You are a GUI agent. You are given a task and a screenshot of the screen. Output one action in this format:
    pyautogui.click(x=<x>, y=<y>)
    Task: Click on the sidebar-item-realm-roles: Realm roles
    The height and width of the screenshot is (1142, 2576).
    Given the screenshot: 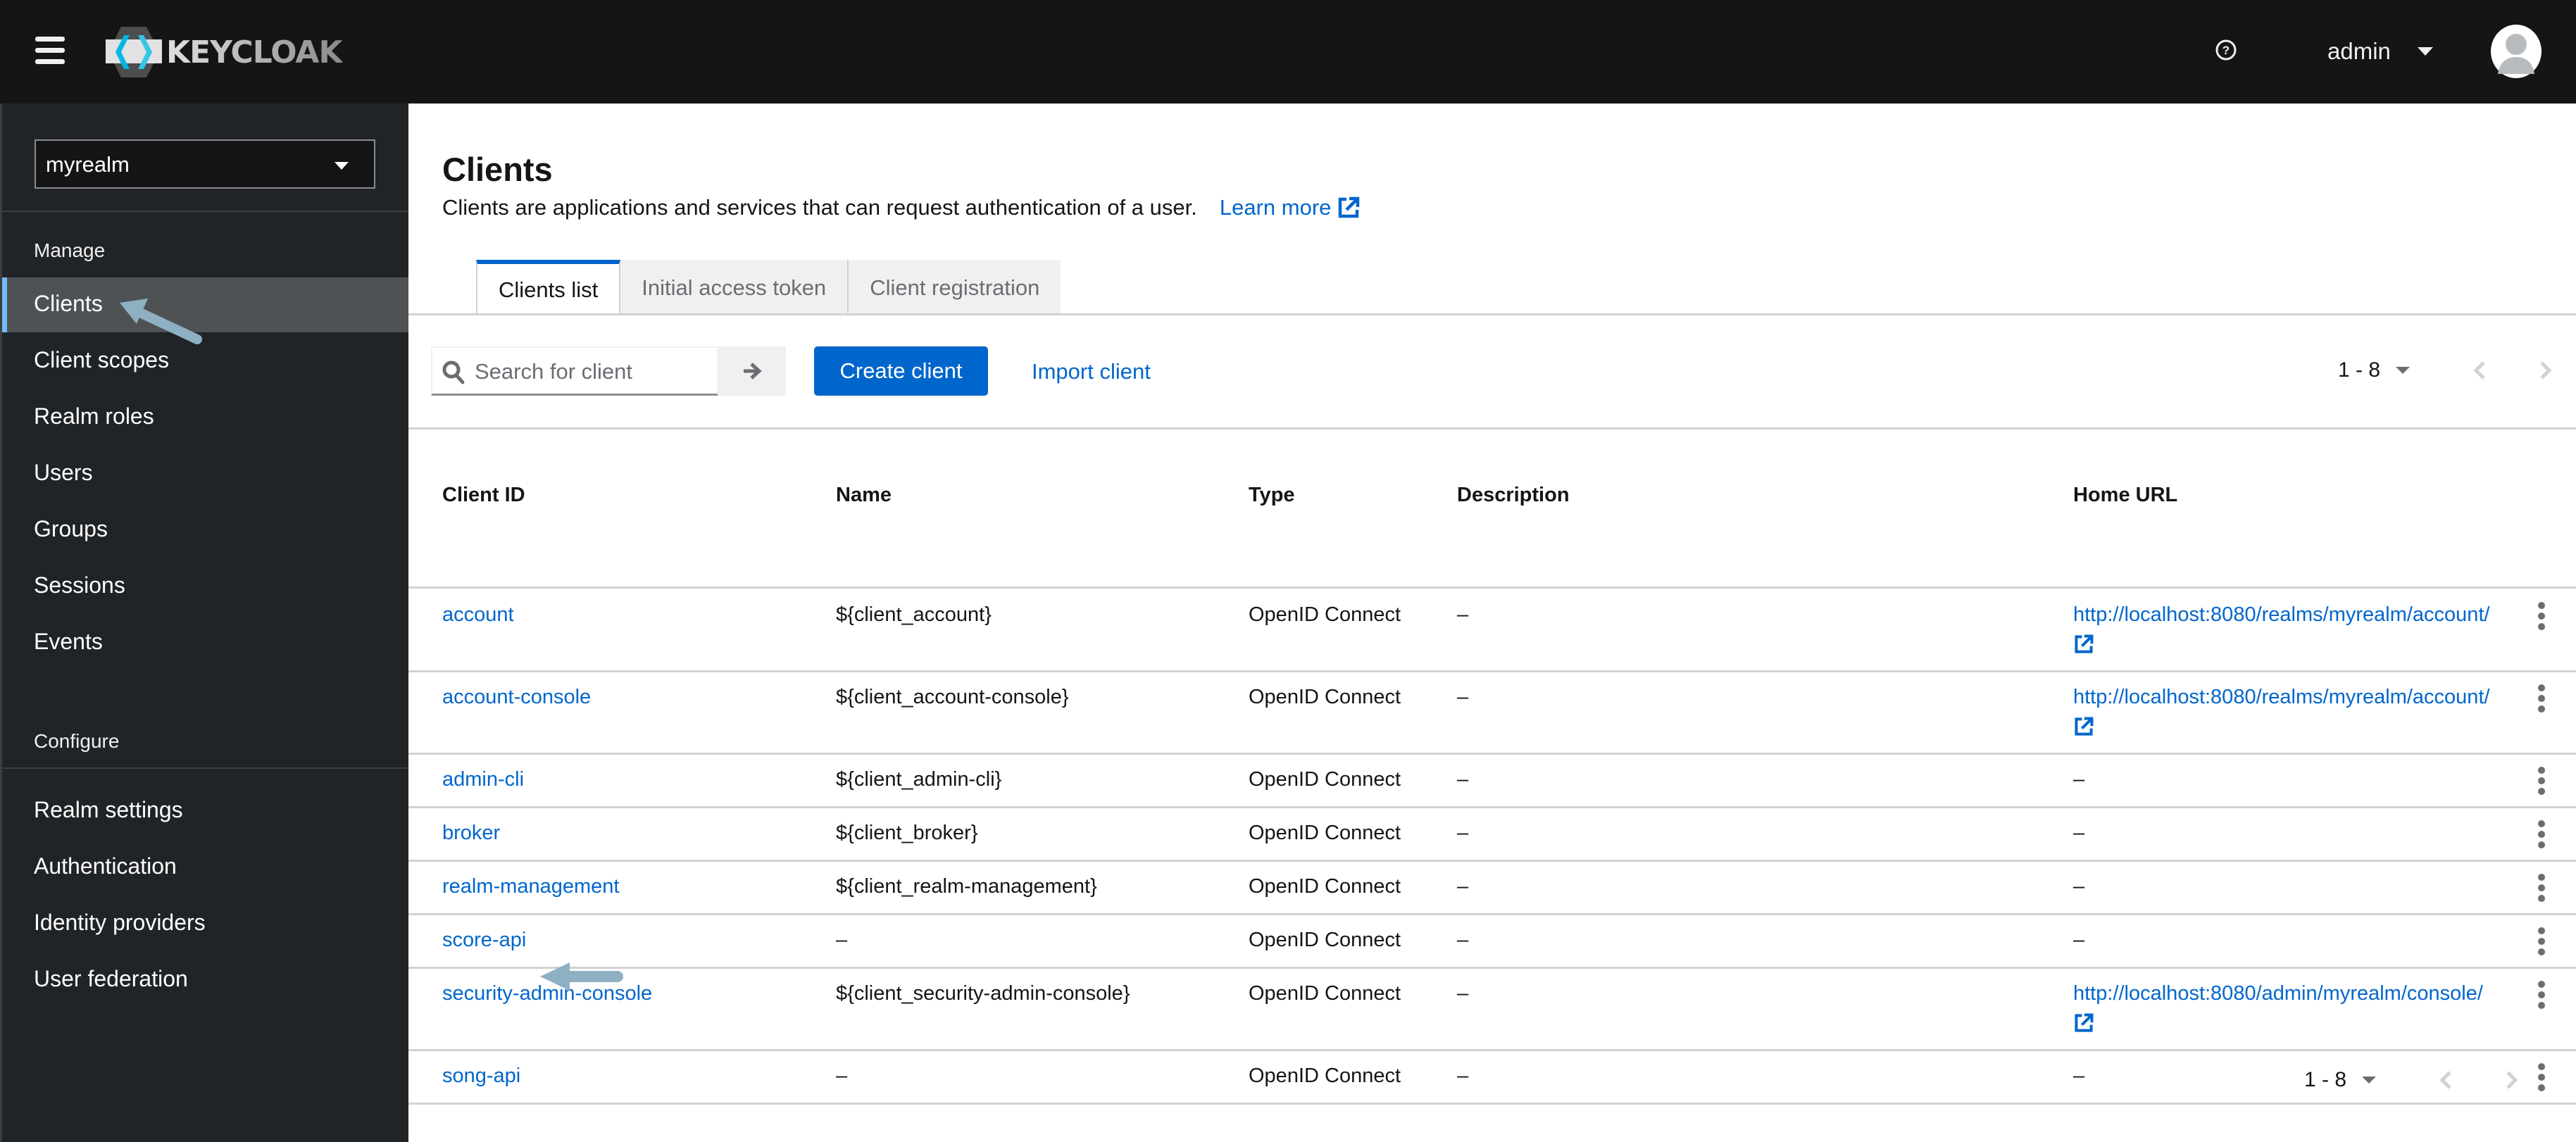 What is the action you would take?
    pyautogui.click(x=205, y=417)
    